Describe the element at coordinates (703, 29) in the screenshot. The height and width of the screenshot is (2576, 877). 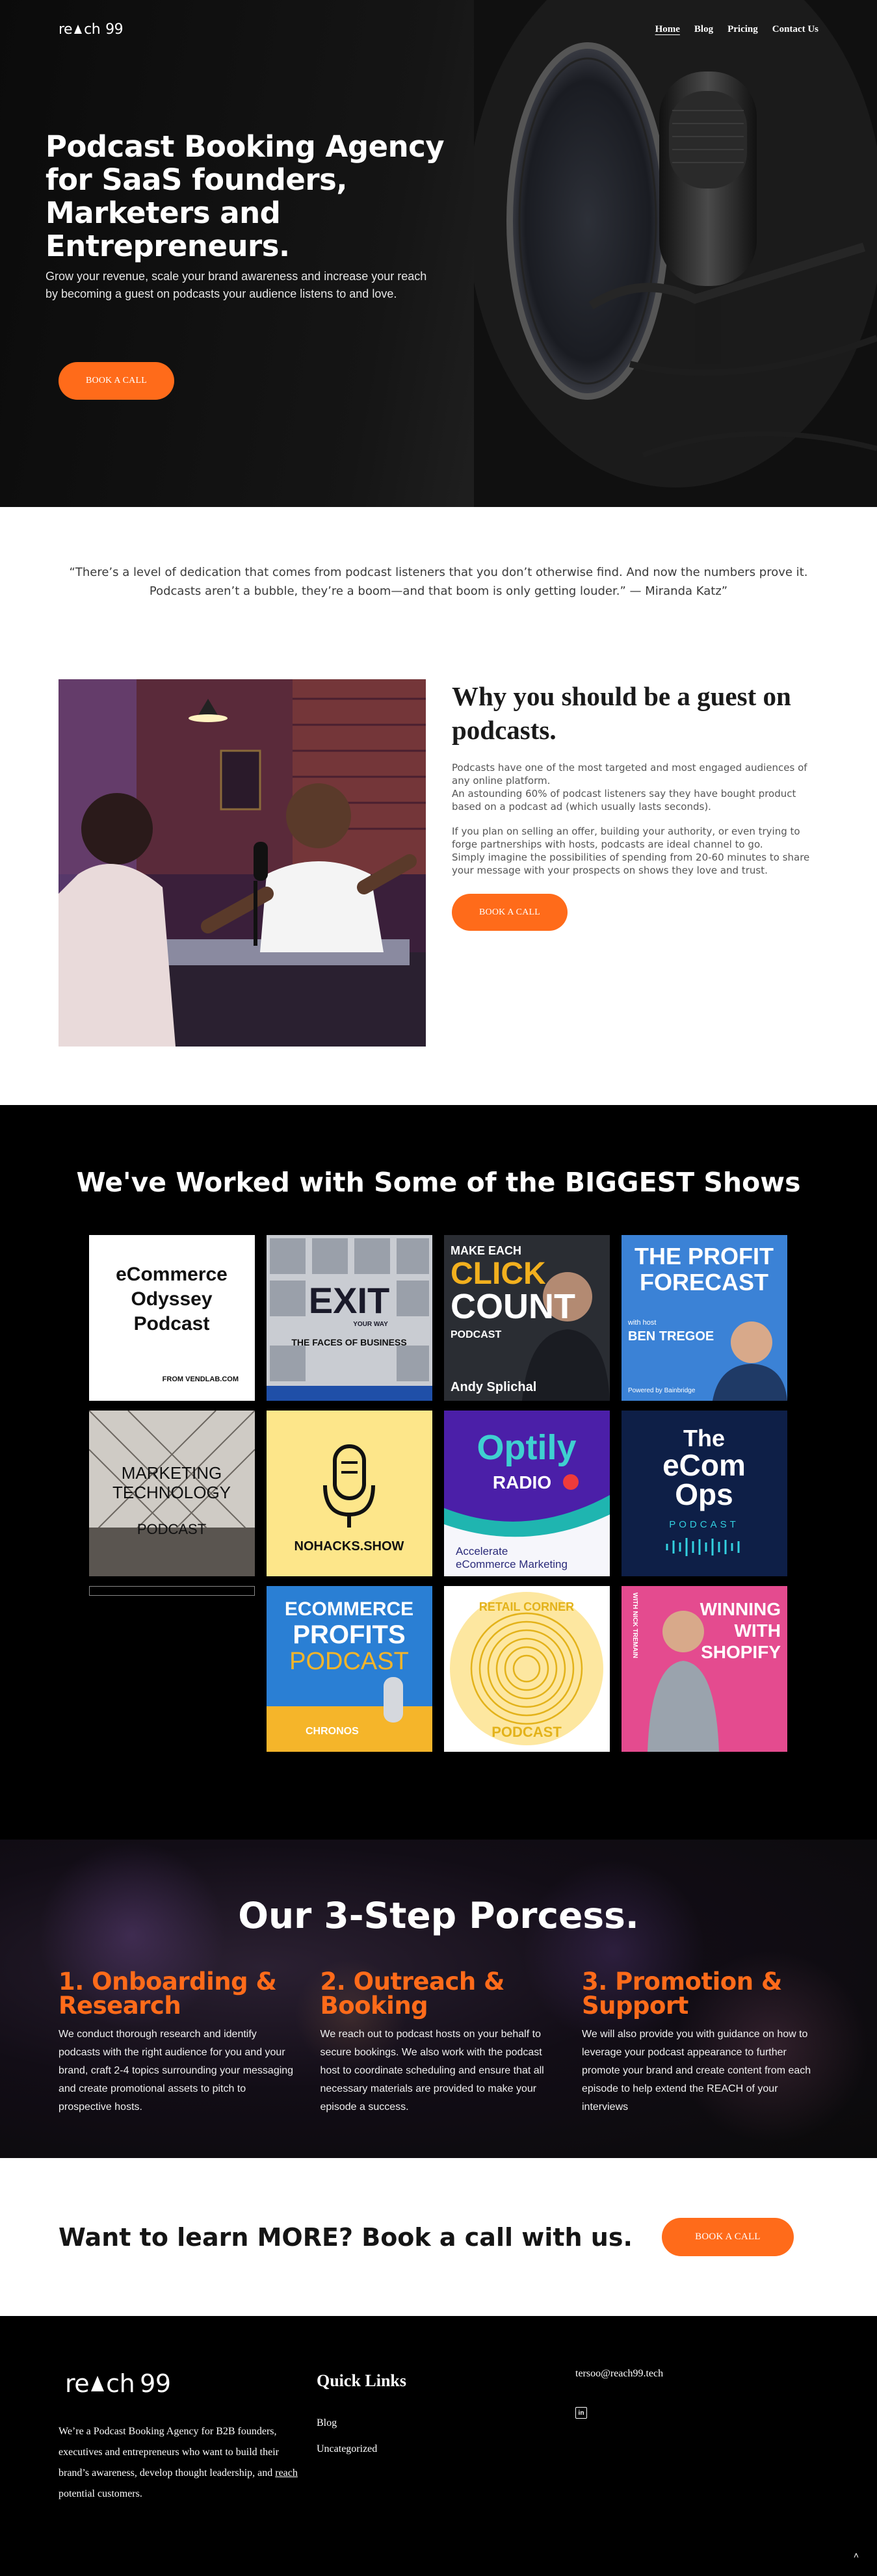
I see `nav-link-blog: Blog` at that location.